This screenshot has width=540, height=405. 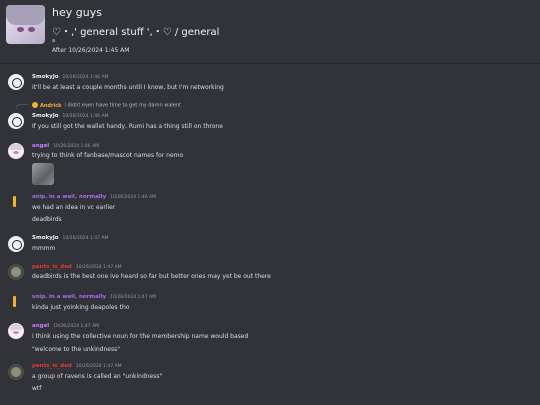 What do you see at coordinates (76, 349) in the screenshot?
I see `message-text: "welcome to the unkindness"` at bounding box center [76, 349].